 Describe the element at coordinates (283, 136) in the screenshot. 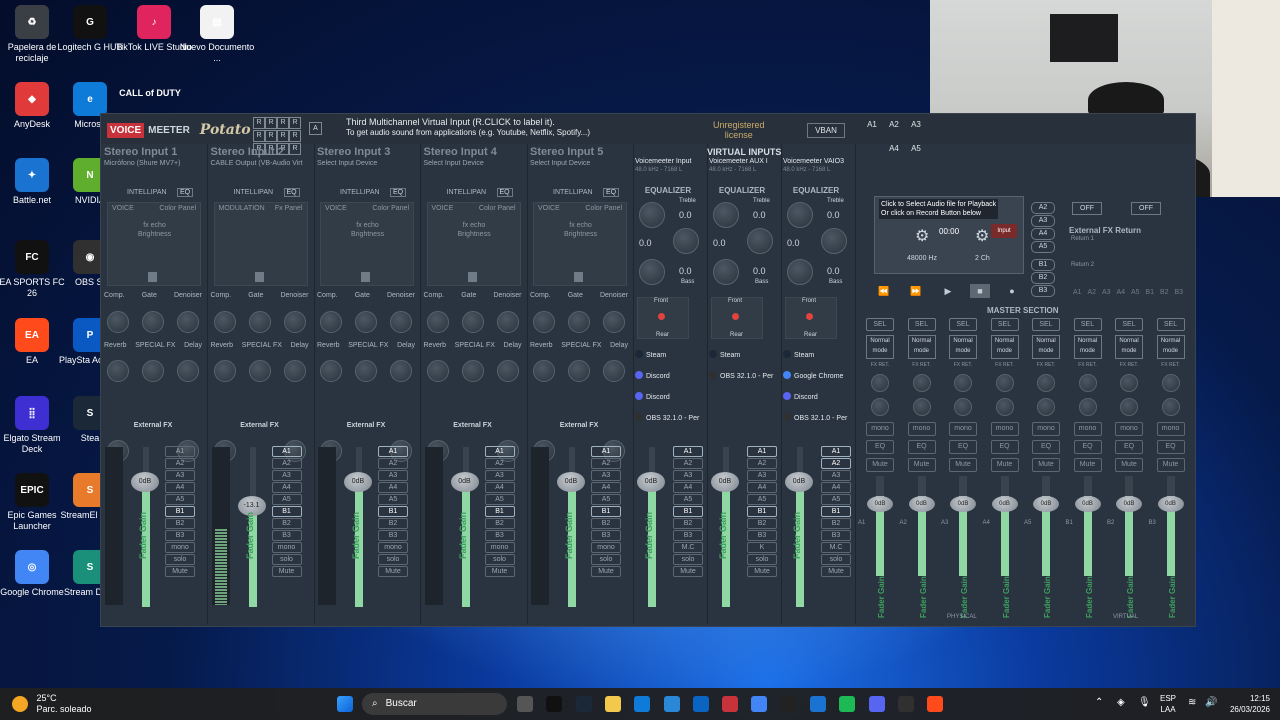

I see `r-button: R` at that location.